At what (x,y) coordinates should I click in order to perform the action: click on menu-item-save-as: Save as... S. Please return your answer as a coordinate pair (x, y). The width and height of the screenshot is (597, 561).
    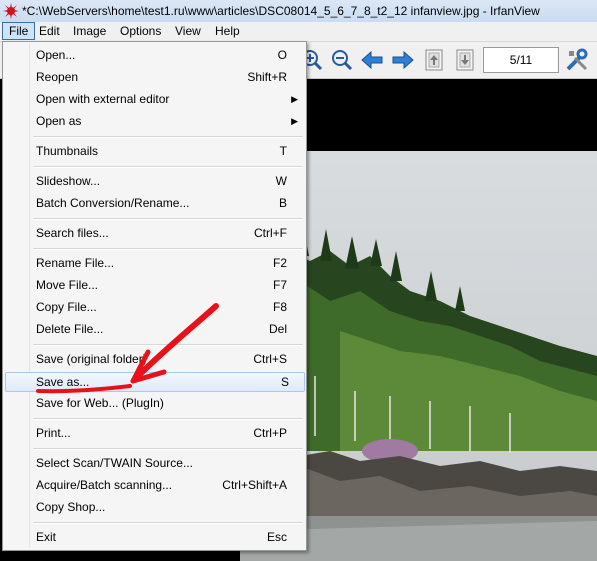
    Looking at the image, I should click on (155, 382).